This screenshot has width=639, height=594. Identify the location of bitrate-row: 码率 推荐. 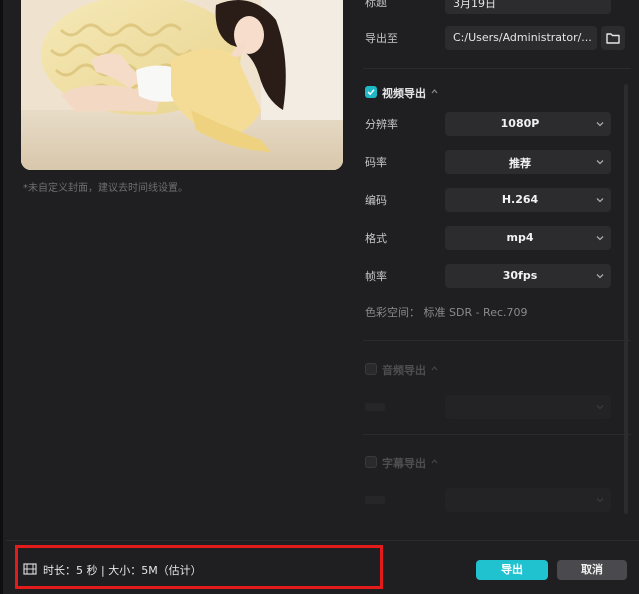
(494, 162).